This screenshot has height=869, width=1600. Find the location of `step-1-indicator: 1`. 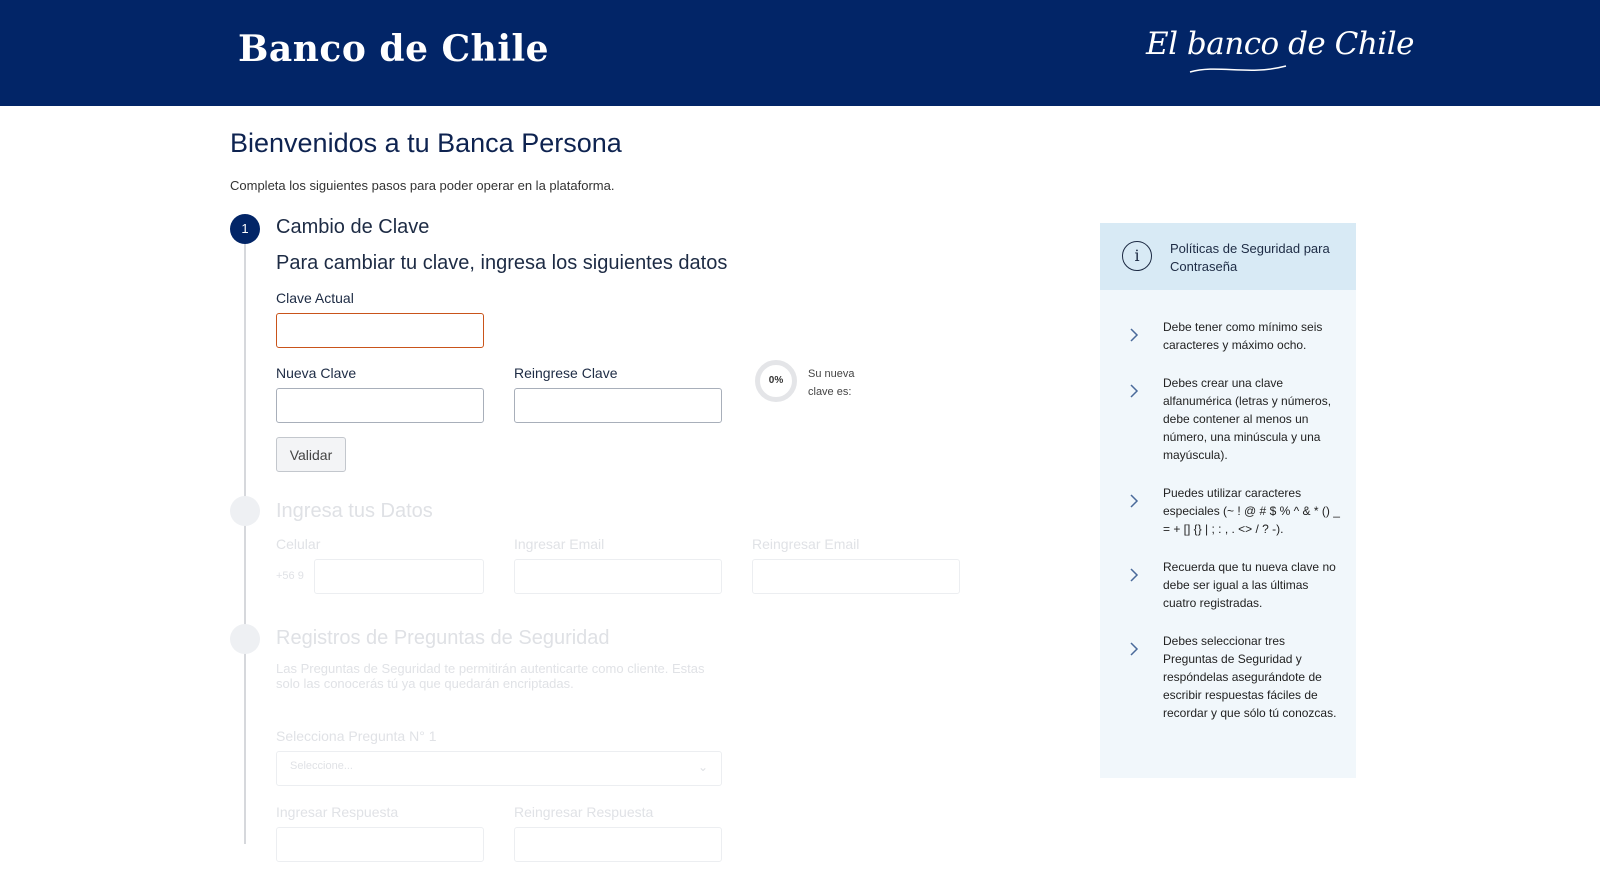

step-1-indicator: 1 is located at coordinates (245, 229).